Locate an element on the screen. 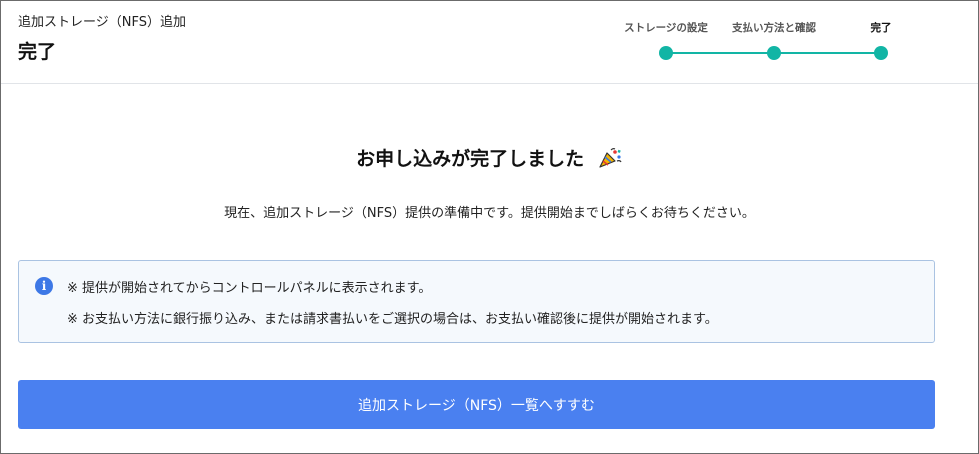 Image resolution: width=979 pixels, height=454 pixels. go-to-storage-list-button: 追加ストレージ（NFS）一覧へすすむ is located at coordinates (476, 404).